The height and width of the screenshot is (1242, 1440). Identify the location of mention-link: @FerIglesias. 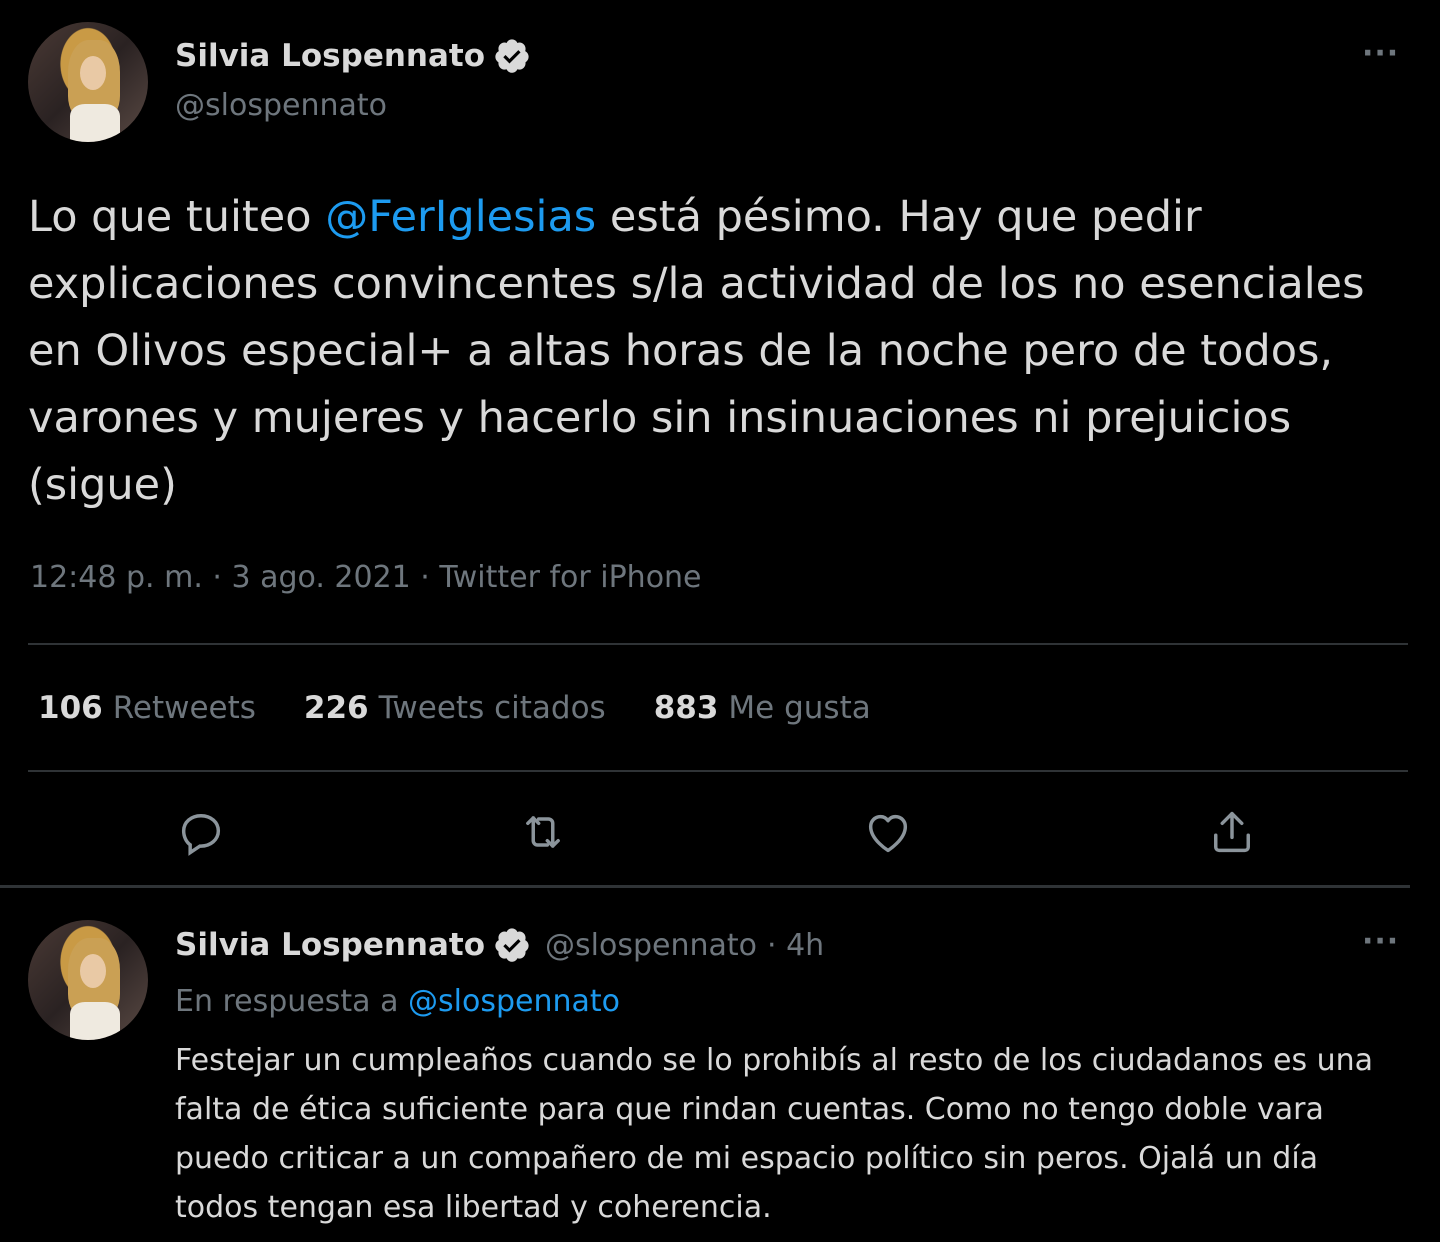
(460, 217).